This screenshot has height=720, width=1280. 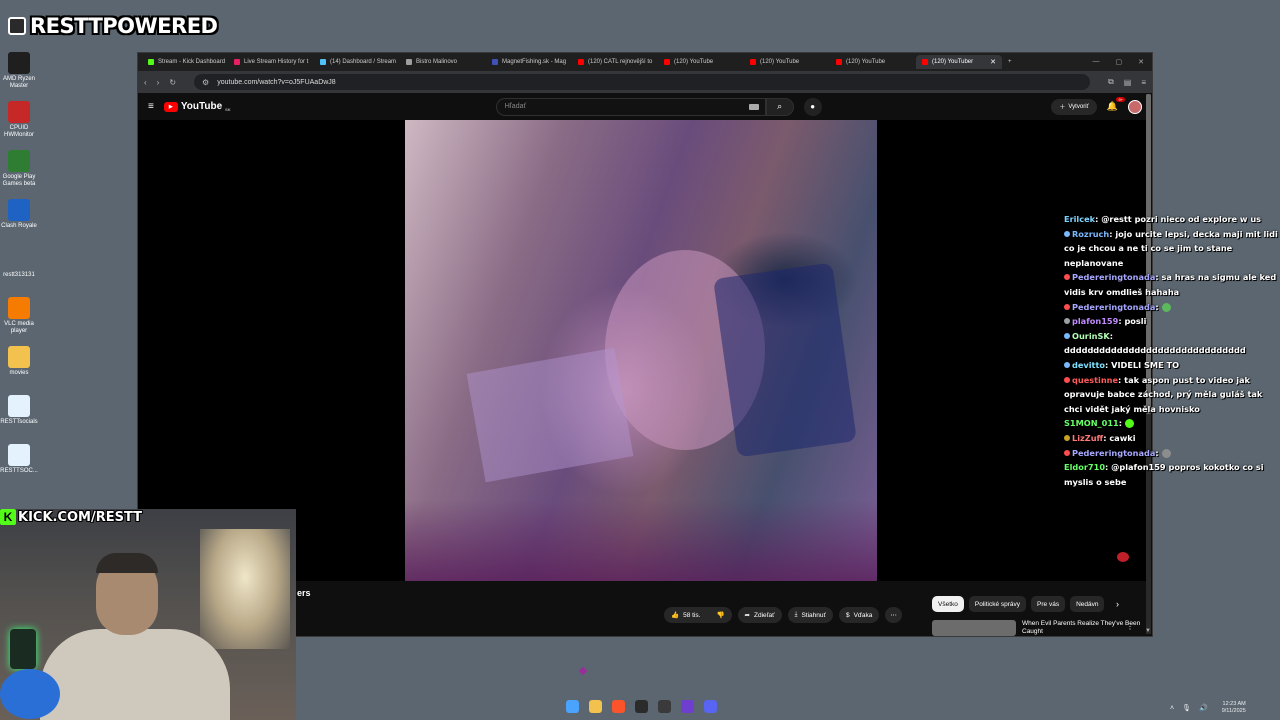 I want to click on search-input: Hľadať, so click(x=630, y=106).